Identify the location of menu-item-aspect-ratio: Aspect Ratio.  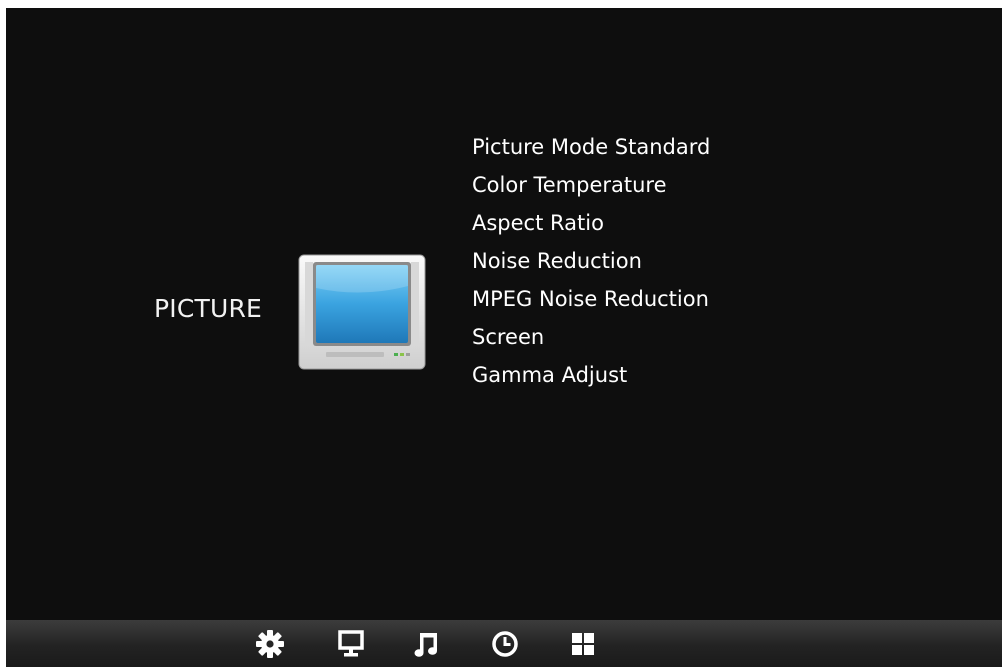
(591, 227).